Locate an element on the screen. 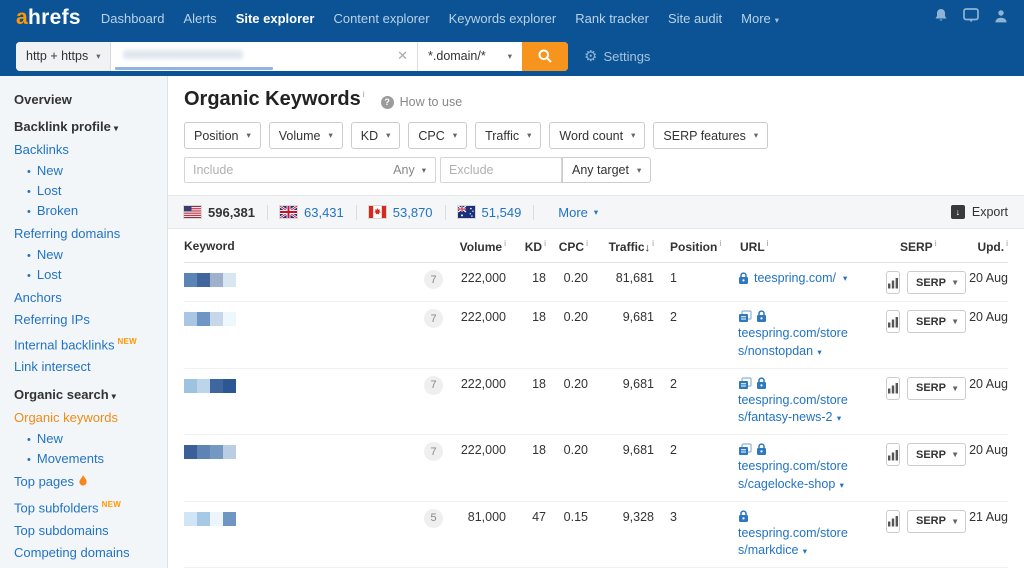  column-header-traffic: Traffic↓ i is located at coordinates (621, 246).